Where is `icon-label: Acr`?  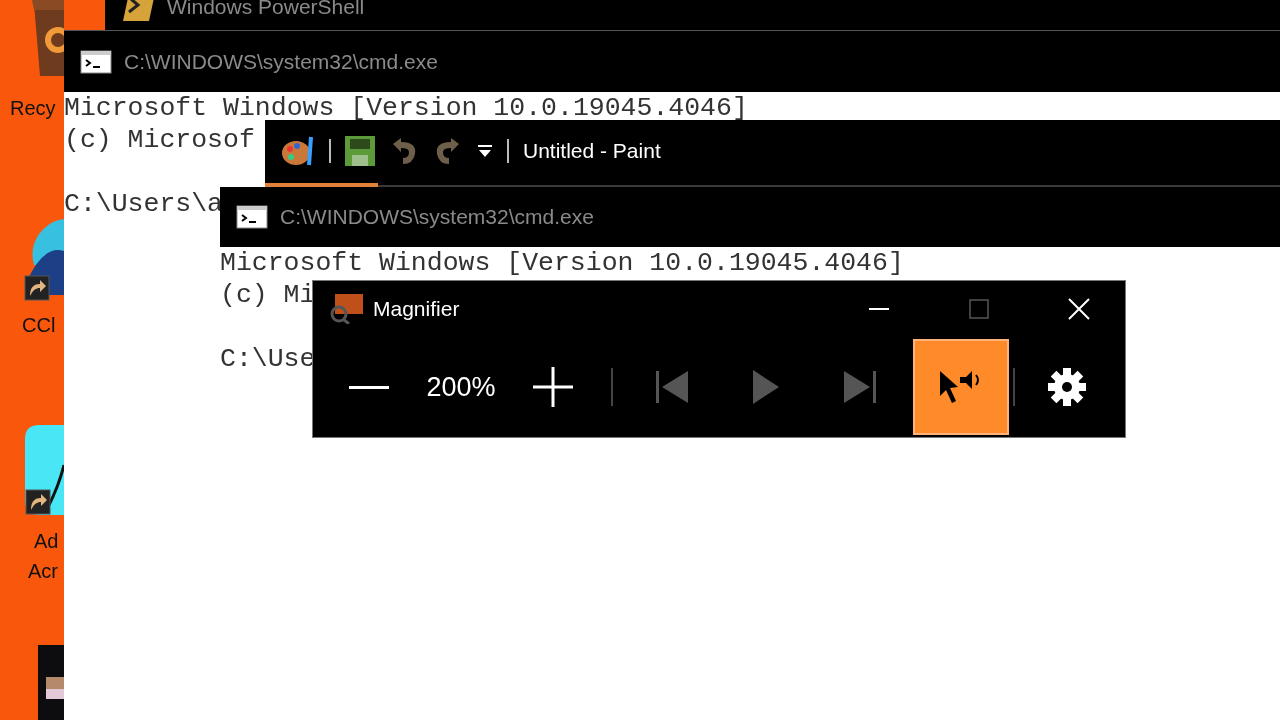 icon-label: Acr is located at coordinates (43, 571).